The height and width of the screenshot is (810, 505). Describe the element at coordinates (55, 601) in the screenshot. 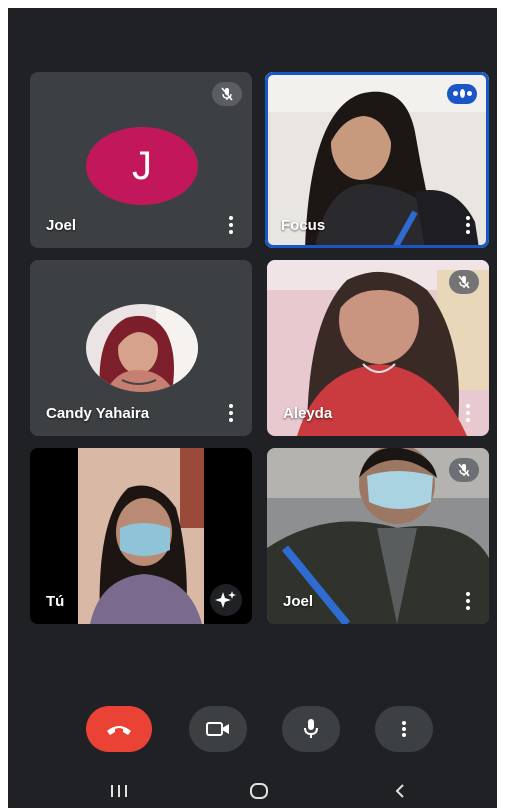

I see `participant-name: Tú` at that location.